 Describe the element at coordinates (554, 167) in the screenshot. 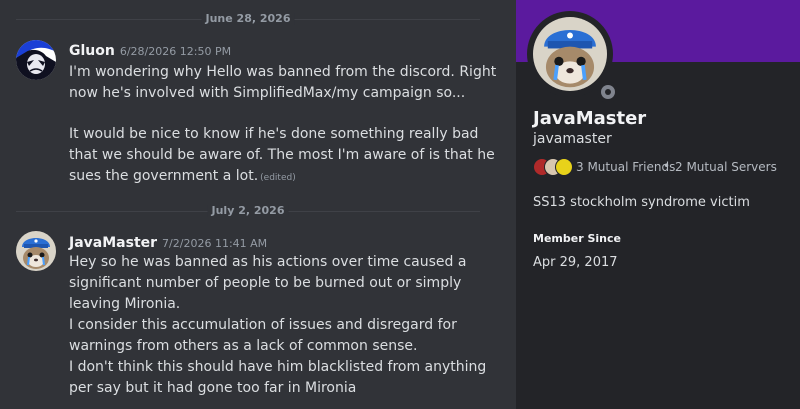

I see `mutual-friend-avatars` at that location.